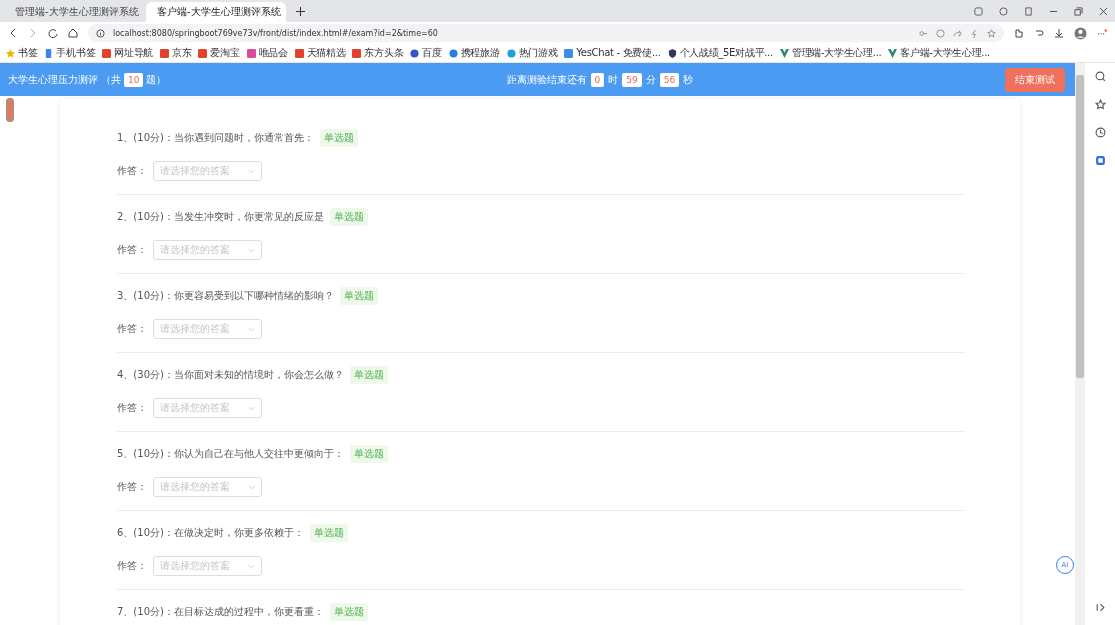  I want to click on minutes-value: 59, so click(632, 79).